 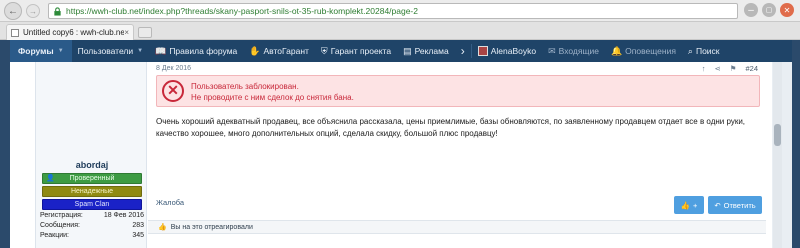 I want to click on nav-inbox: ✉ Входящие, so click(x=573, y=51).